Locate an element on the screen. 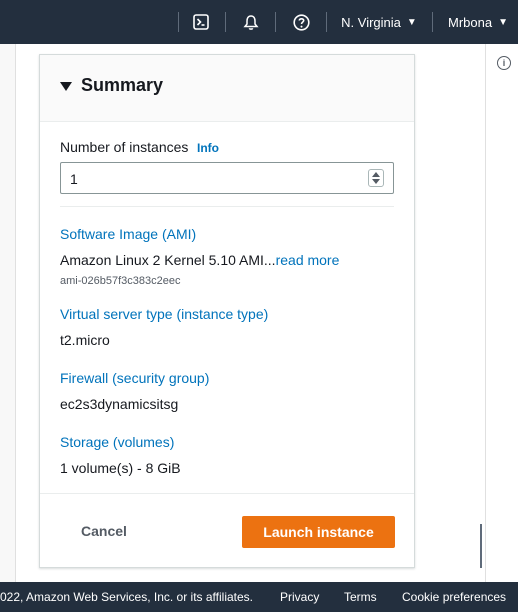 This screenshot has height=612, width=518. launch-instance-button: Launch instance is located at coordinates (318, 532).